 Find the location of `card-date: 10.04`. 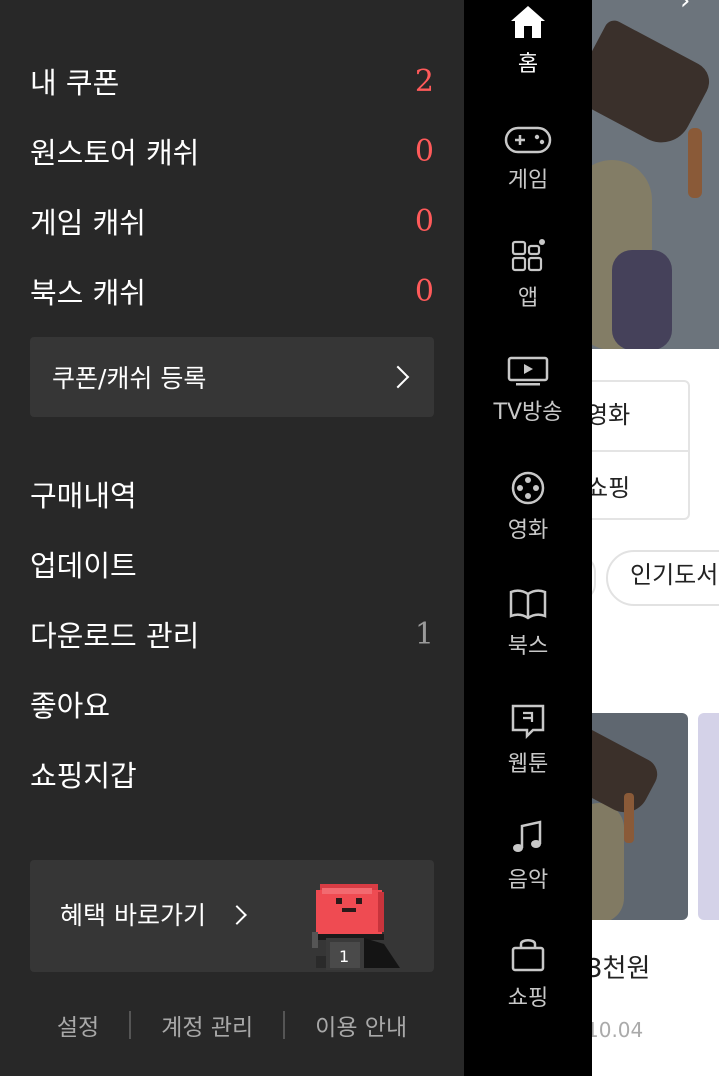

card-date: 10.04 is located at coordinates (618, 1030).